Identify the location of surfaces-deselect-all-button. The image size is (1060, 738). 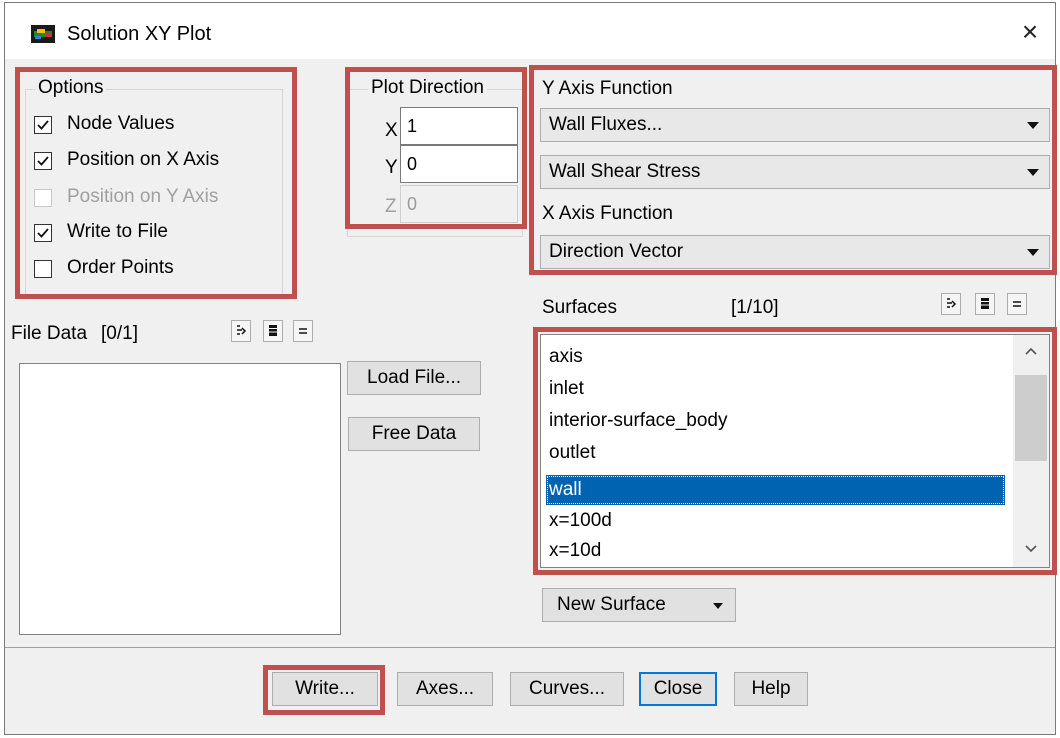
(985, 304).